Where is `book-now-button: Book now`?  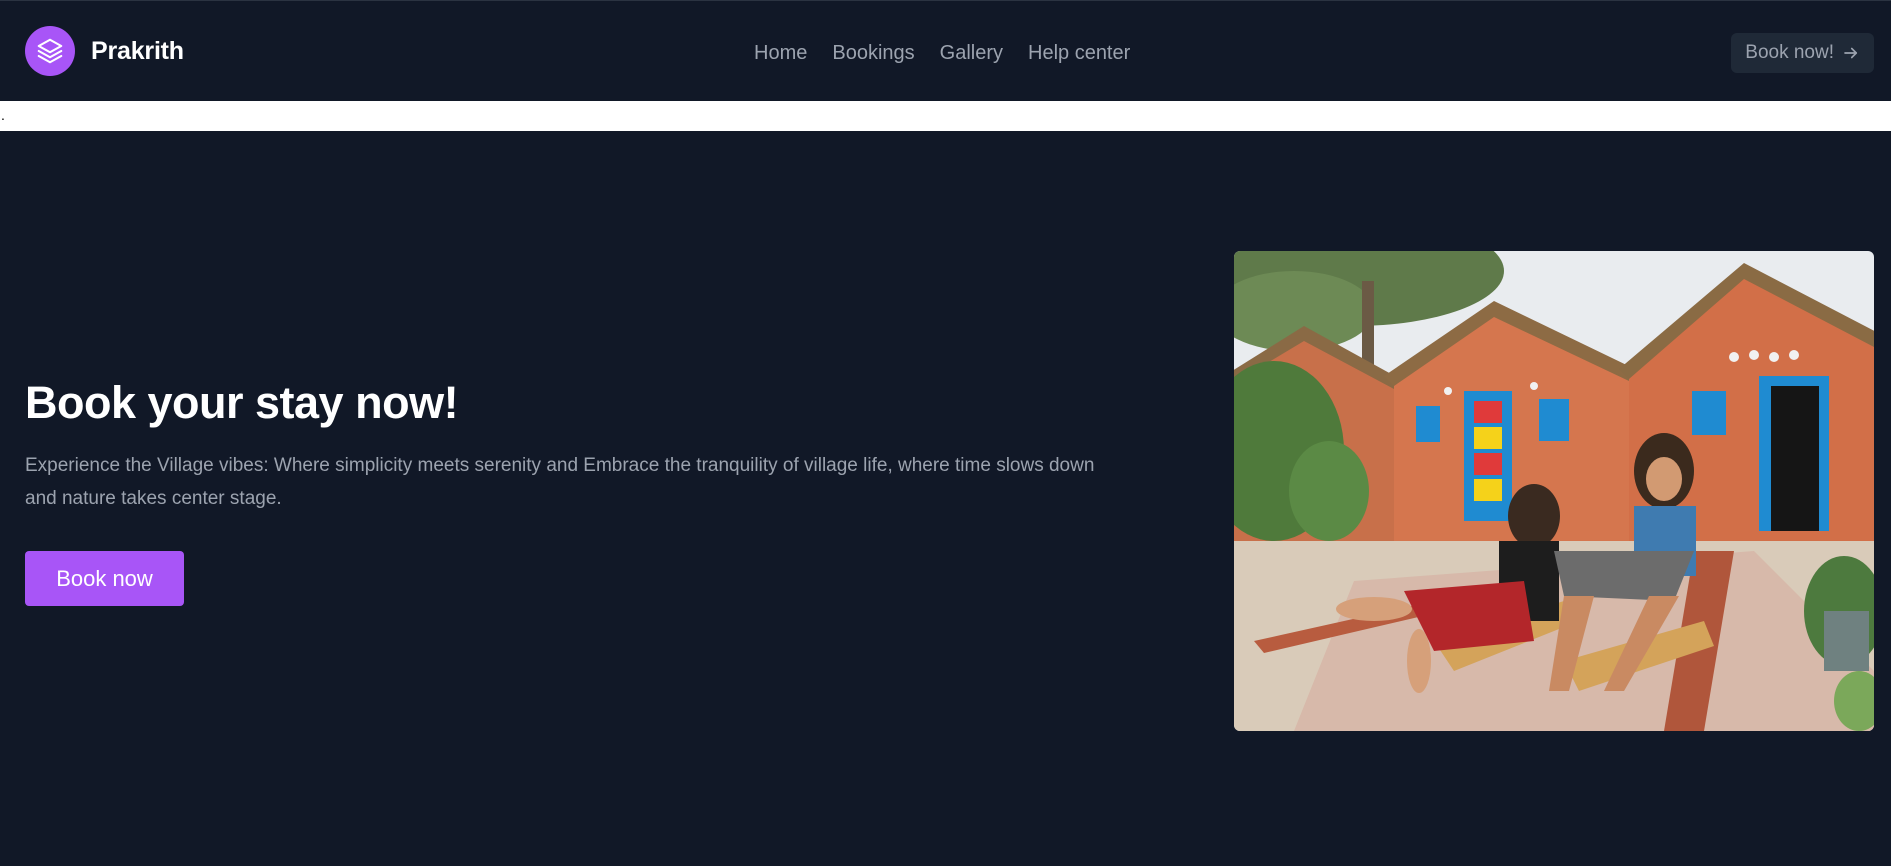 book-now-button: Book now is located at coordinates (104, 578).